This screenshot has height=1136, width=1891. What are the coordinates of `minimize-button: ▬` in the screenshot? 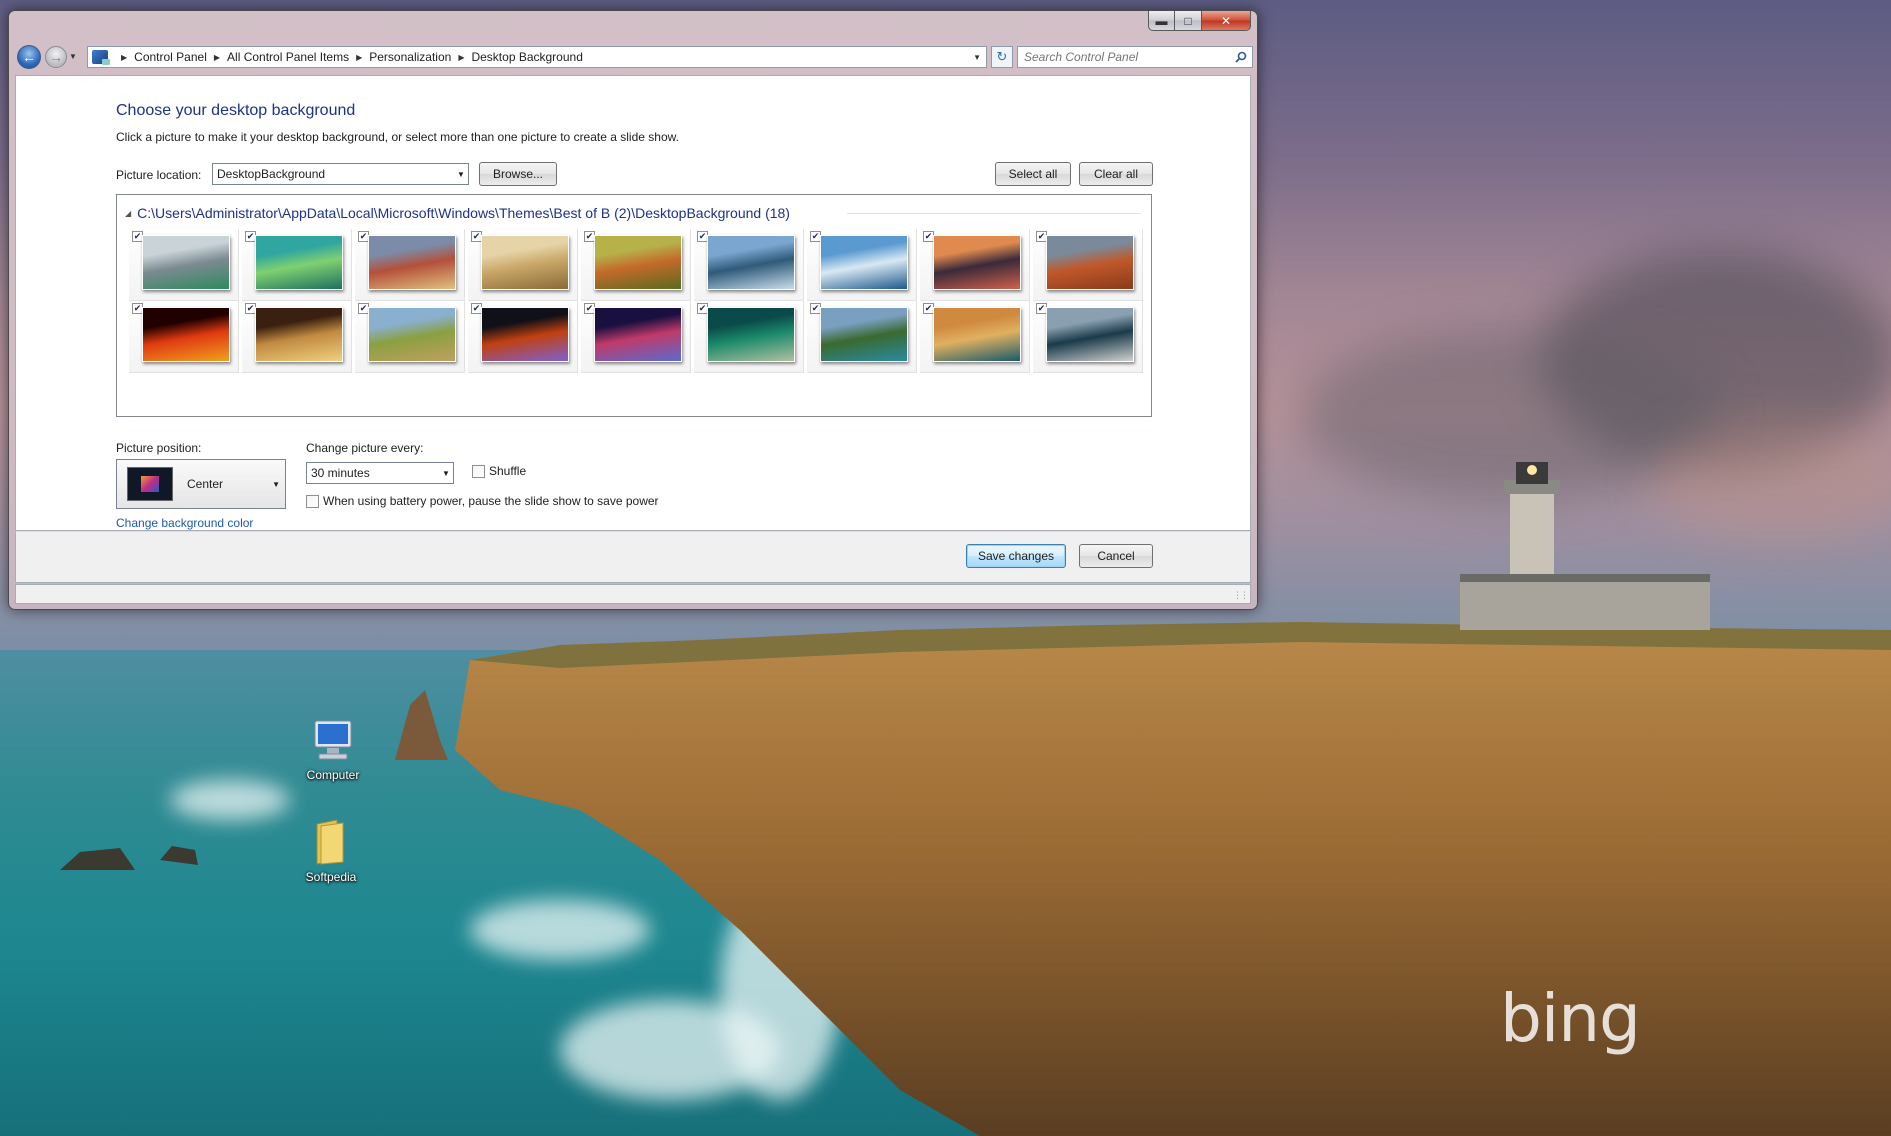 It's located at (1161, 21).